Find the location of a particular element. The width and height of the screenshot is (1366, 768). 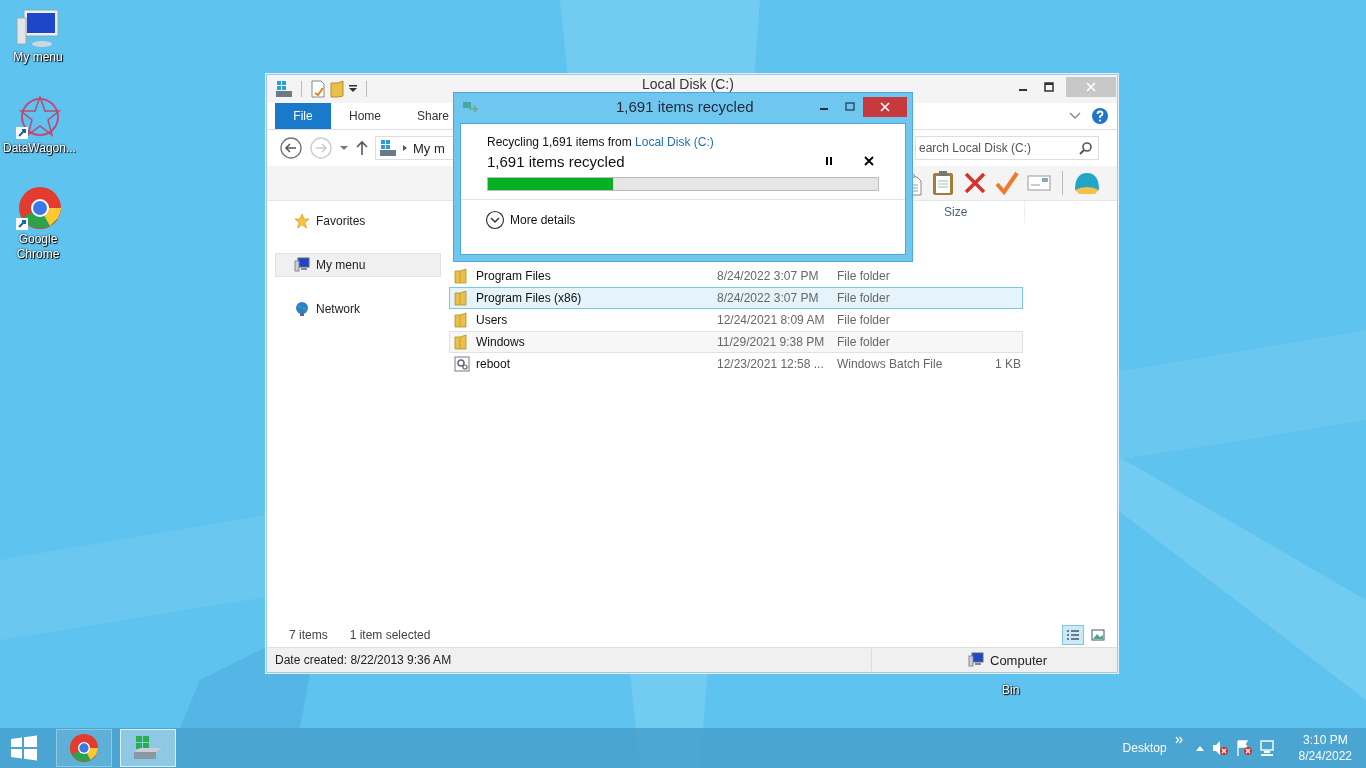

size-cell-text: 1 KB is located at coordinates (1007, 364).